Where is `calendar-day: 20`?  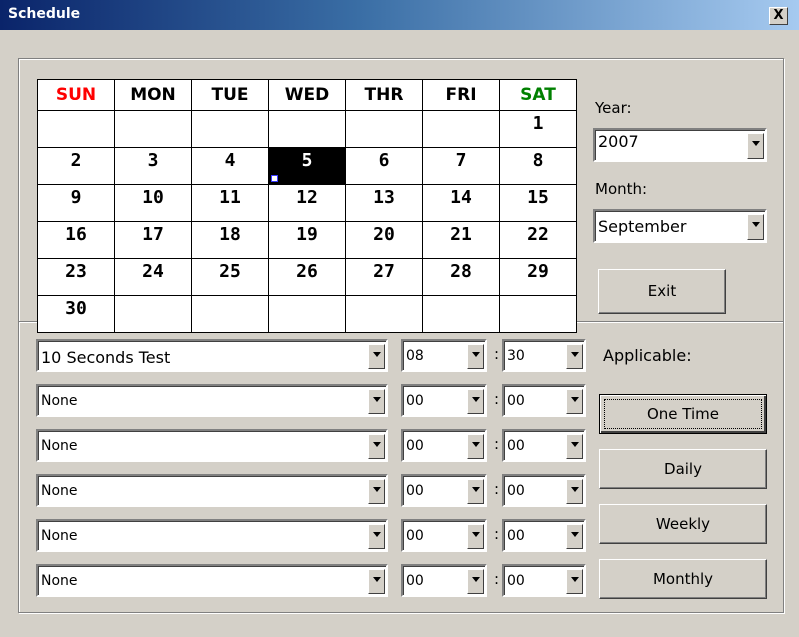
calendar-day: 20 is located at coordinates (384, 240).